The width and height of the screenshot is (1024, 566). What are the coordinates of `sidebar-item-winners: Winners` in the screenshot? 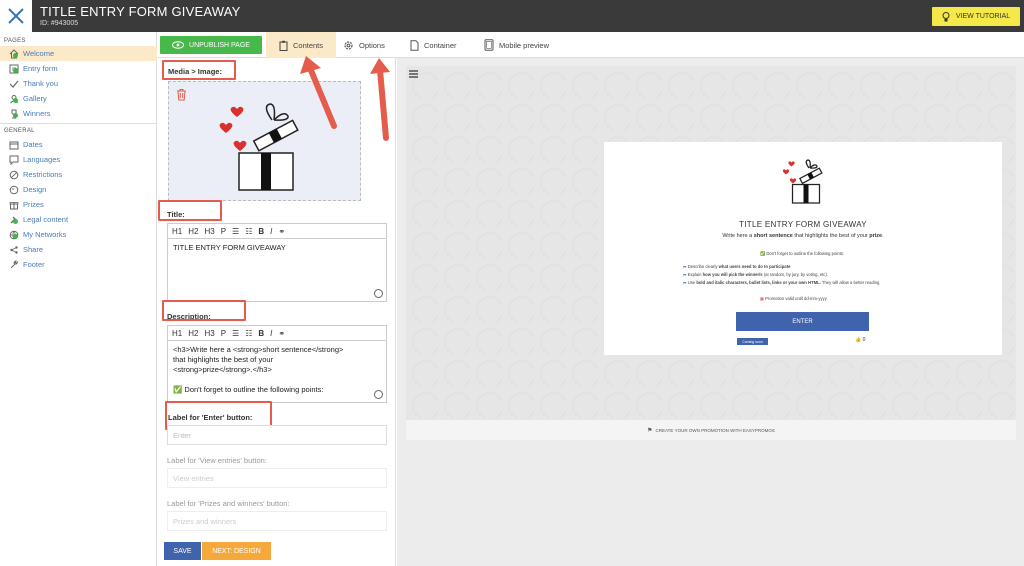 It's located at (78, 113).